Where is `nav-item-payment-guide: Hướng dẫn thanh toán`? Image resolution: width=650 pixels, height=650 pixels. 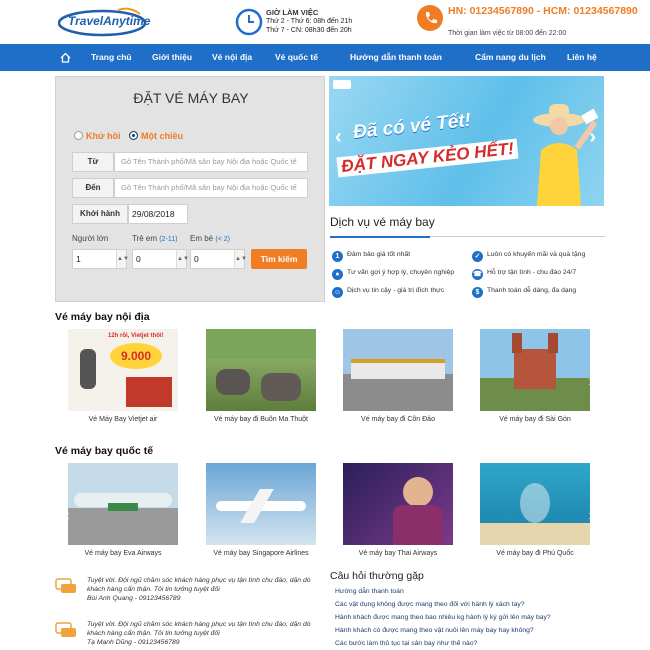
nav-item-payment-guide: Hướng dẫn thanh toán is located at coordinates (396, 57).